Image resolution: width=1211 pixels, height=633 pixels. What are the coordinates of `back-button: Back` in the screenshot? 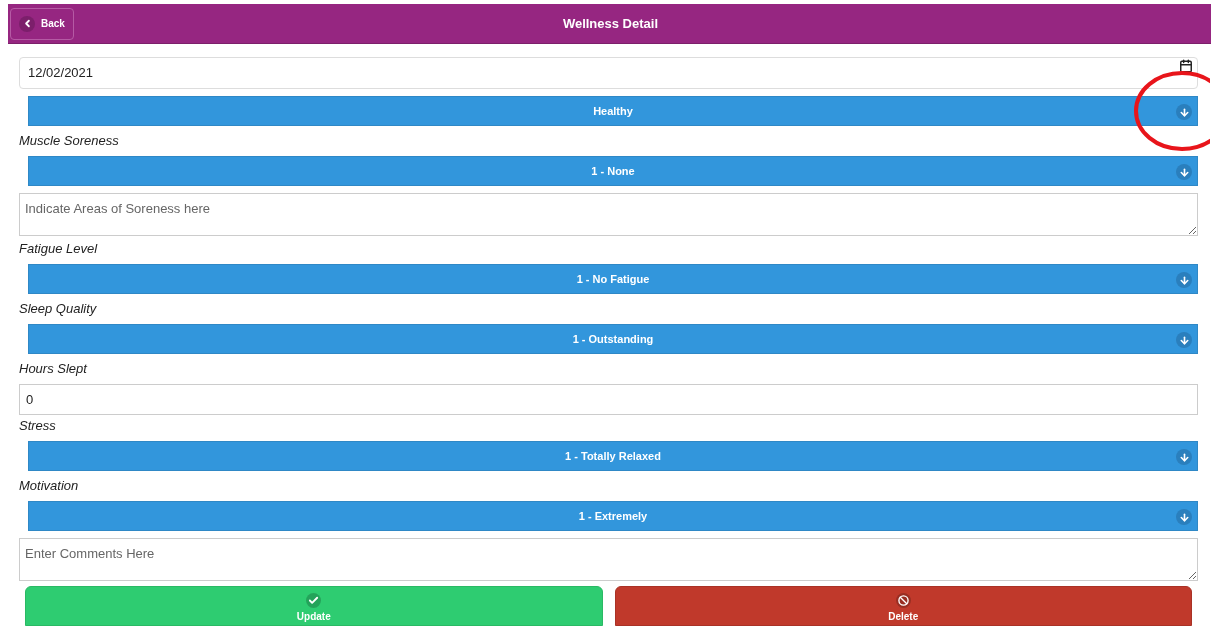 It's located at (42, 23).